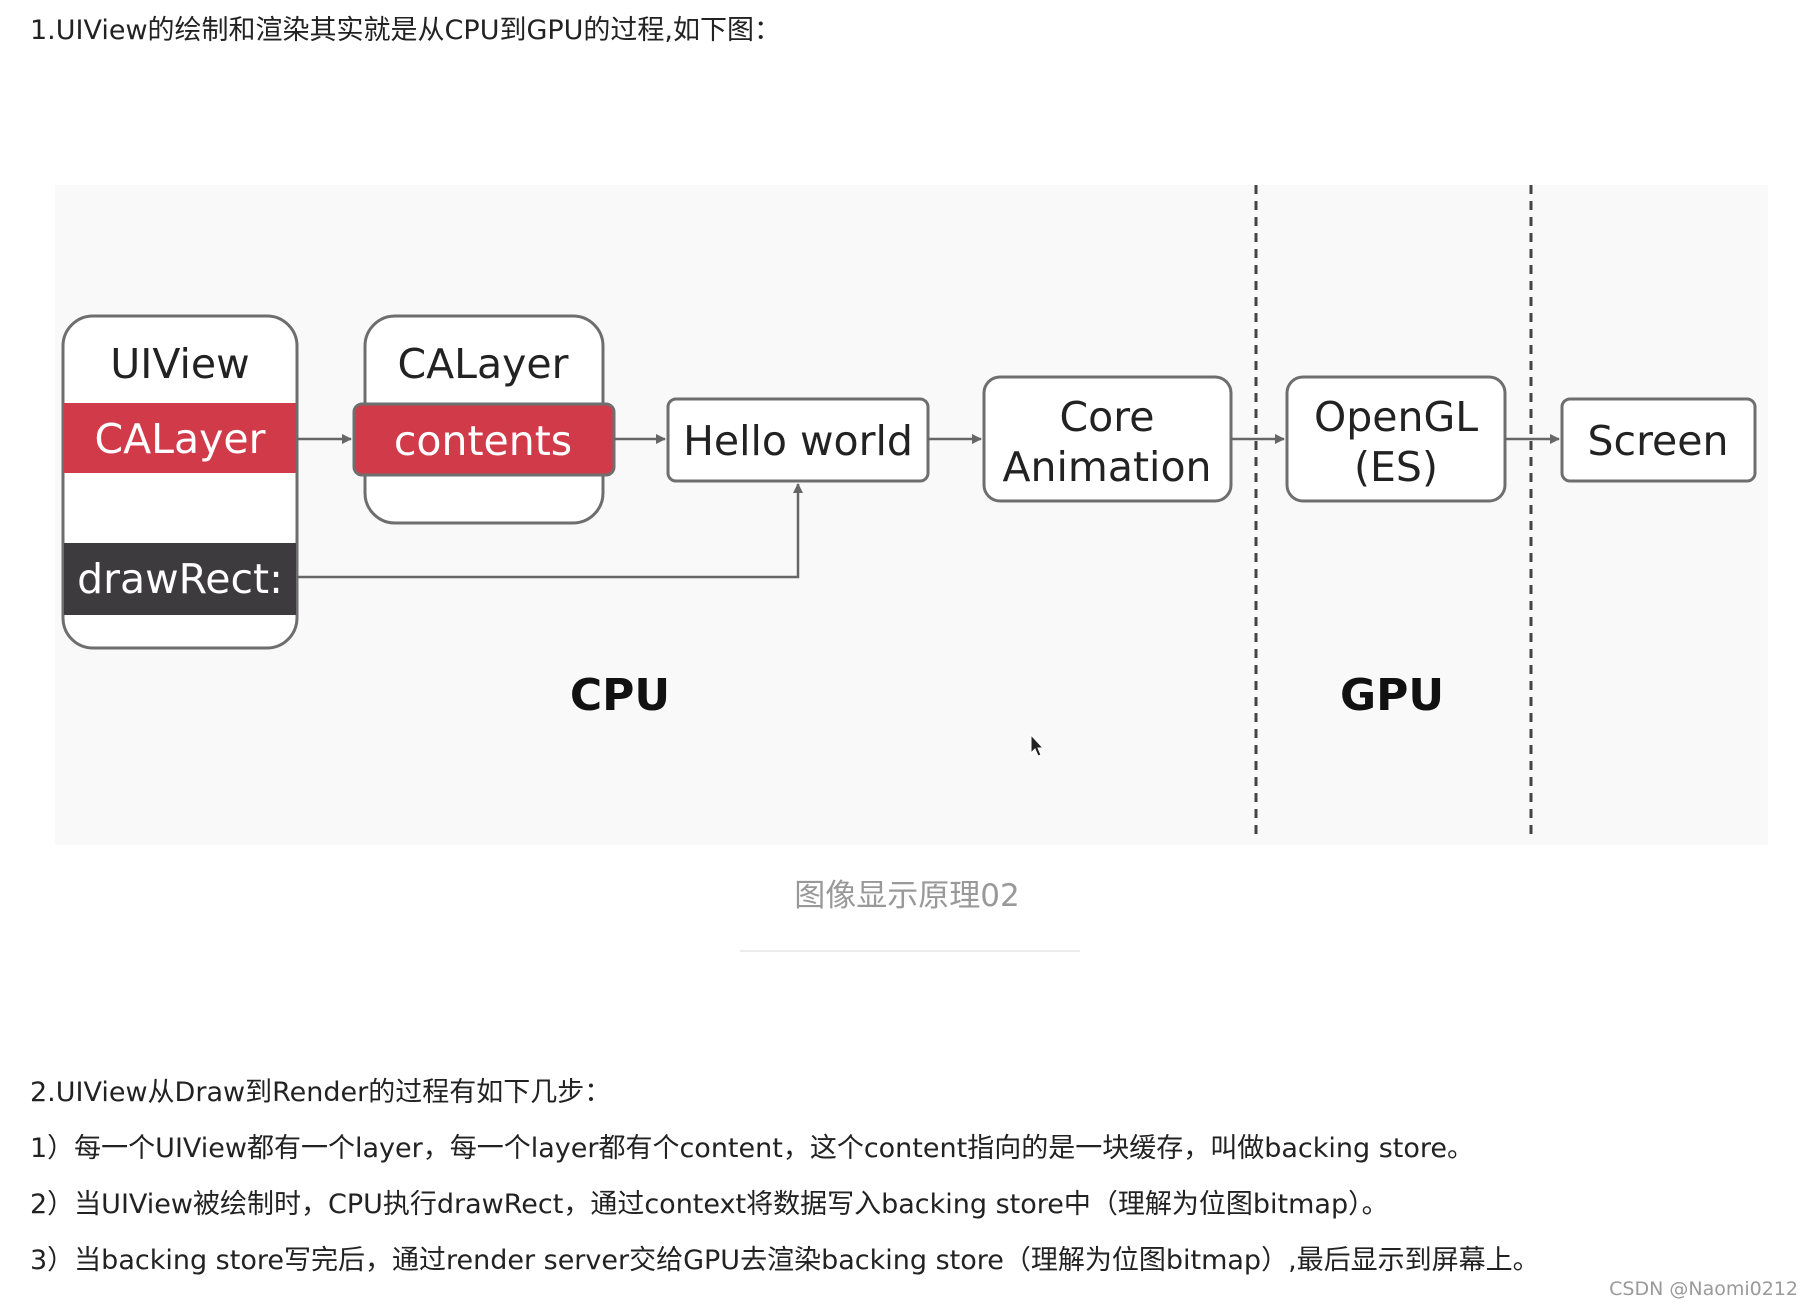  Describe the element at coordinates (406, 30) in the screenshot. I see `intro-text: 1.UIView的绘制和渲染其实就是从CPU到GPU的过程,如下图：` at that location.